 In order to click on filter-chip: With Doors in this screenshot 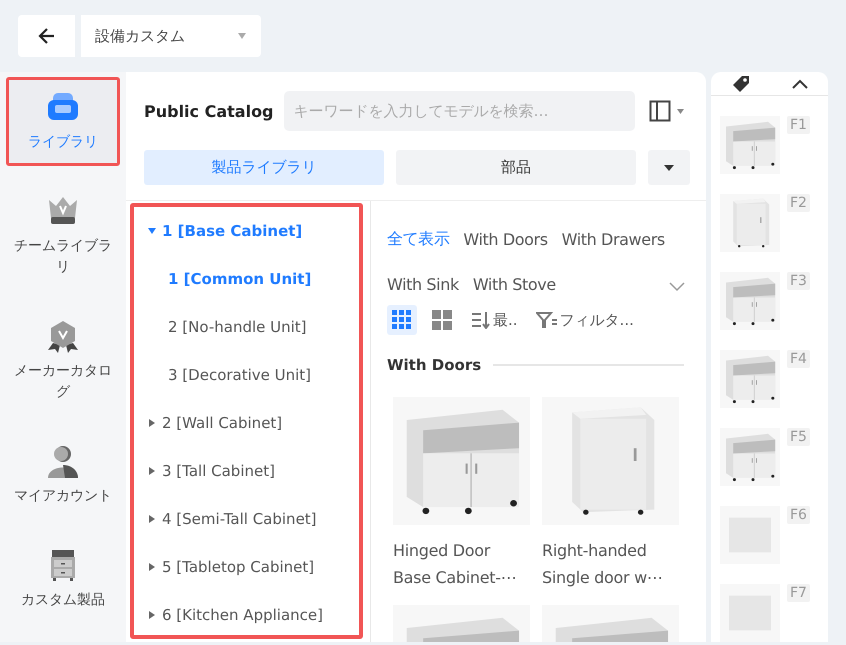, I will do `click(505, 239)`.